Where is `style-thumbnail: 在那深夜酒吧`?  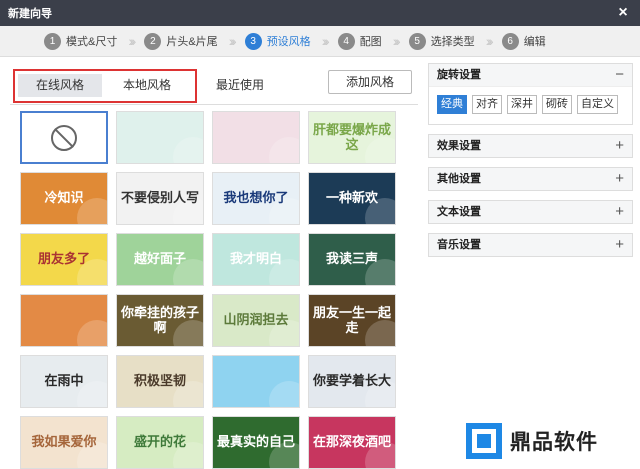 style-thumbnail: 在那深夜酒吧 is located at coordinates (352, 442).